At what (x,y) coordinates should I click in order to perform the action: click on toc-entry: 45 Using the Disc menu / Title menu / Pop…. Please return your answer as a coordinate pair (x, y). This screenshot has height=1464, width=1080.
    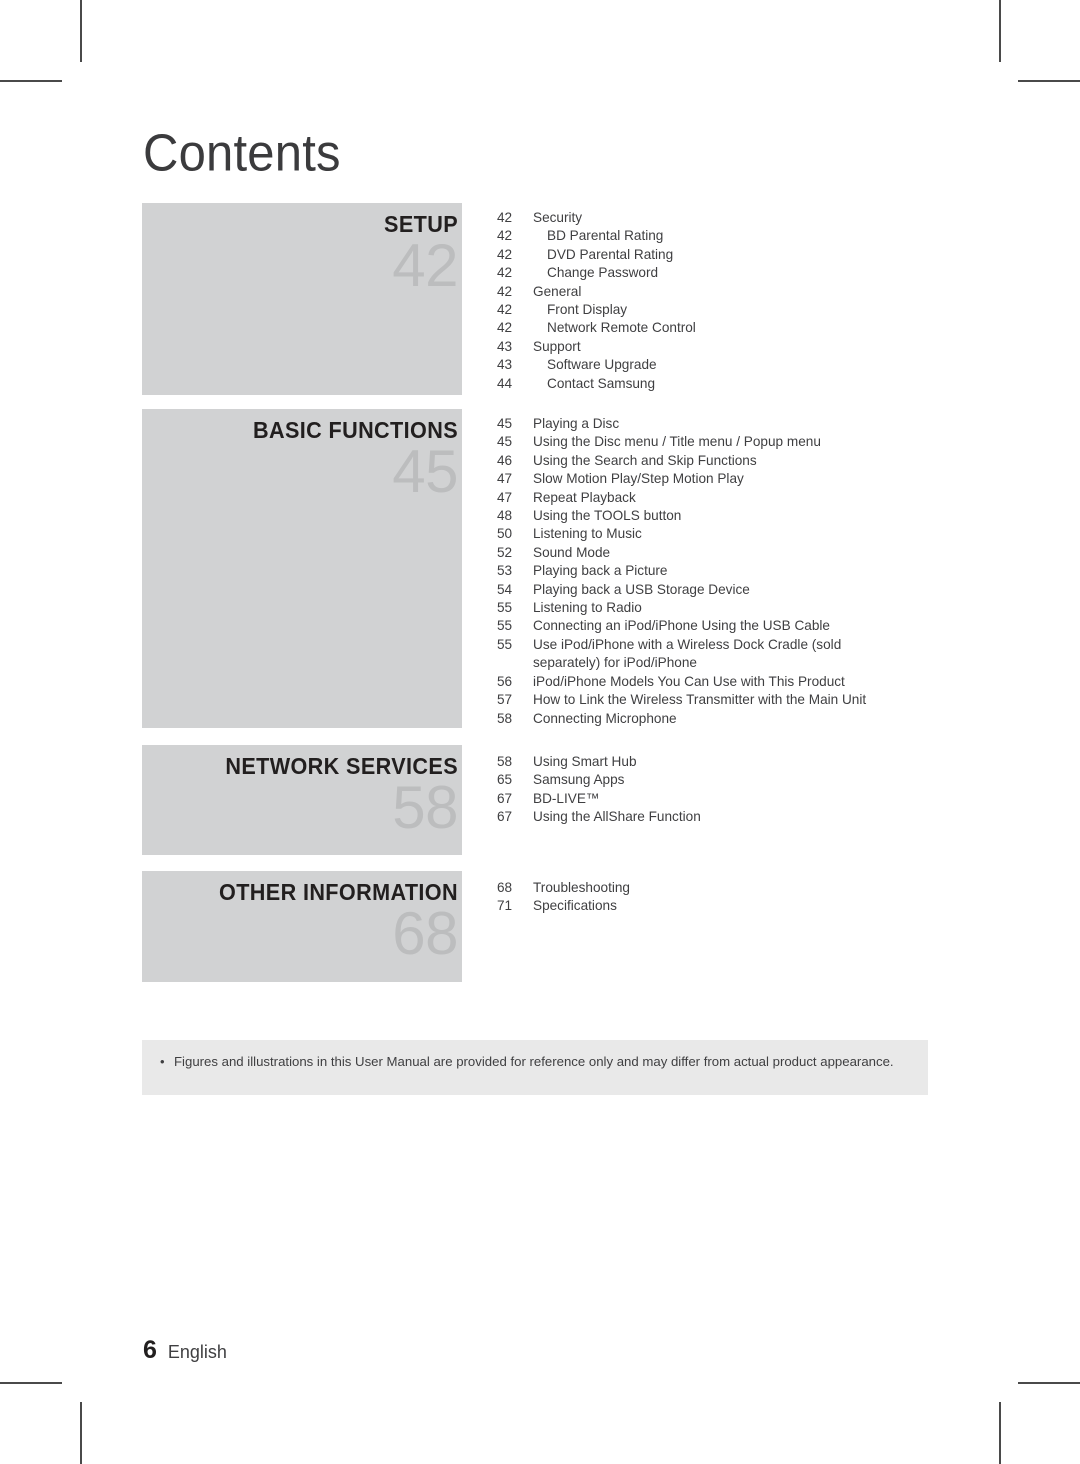
    Looking at the image, I should click on (712, 442).